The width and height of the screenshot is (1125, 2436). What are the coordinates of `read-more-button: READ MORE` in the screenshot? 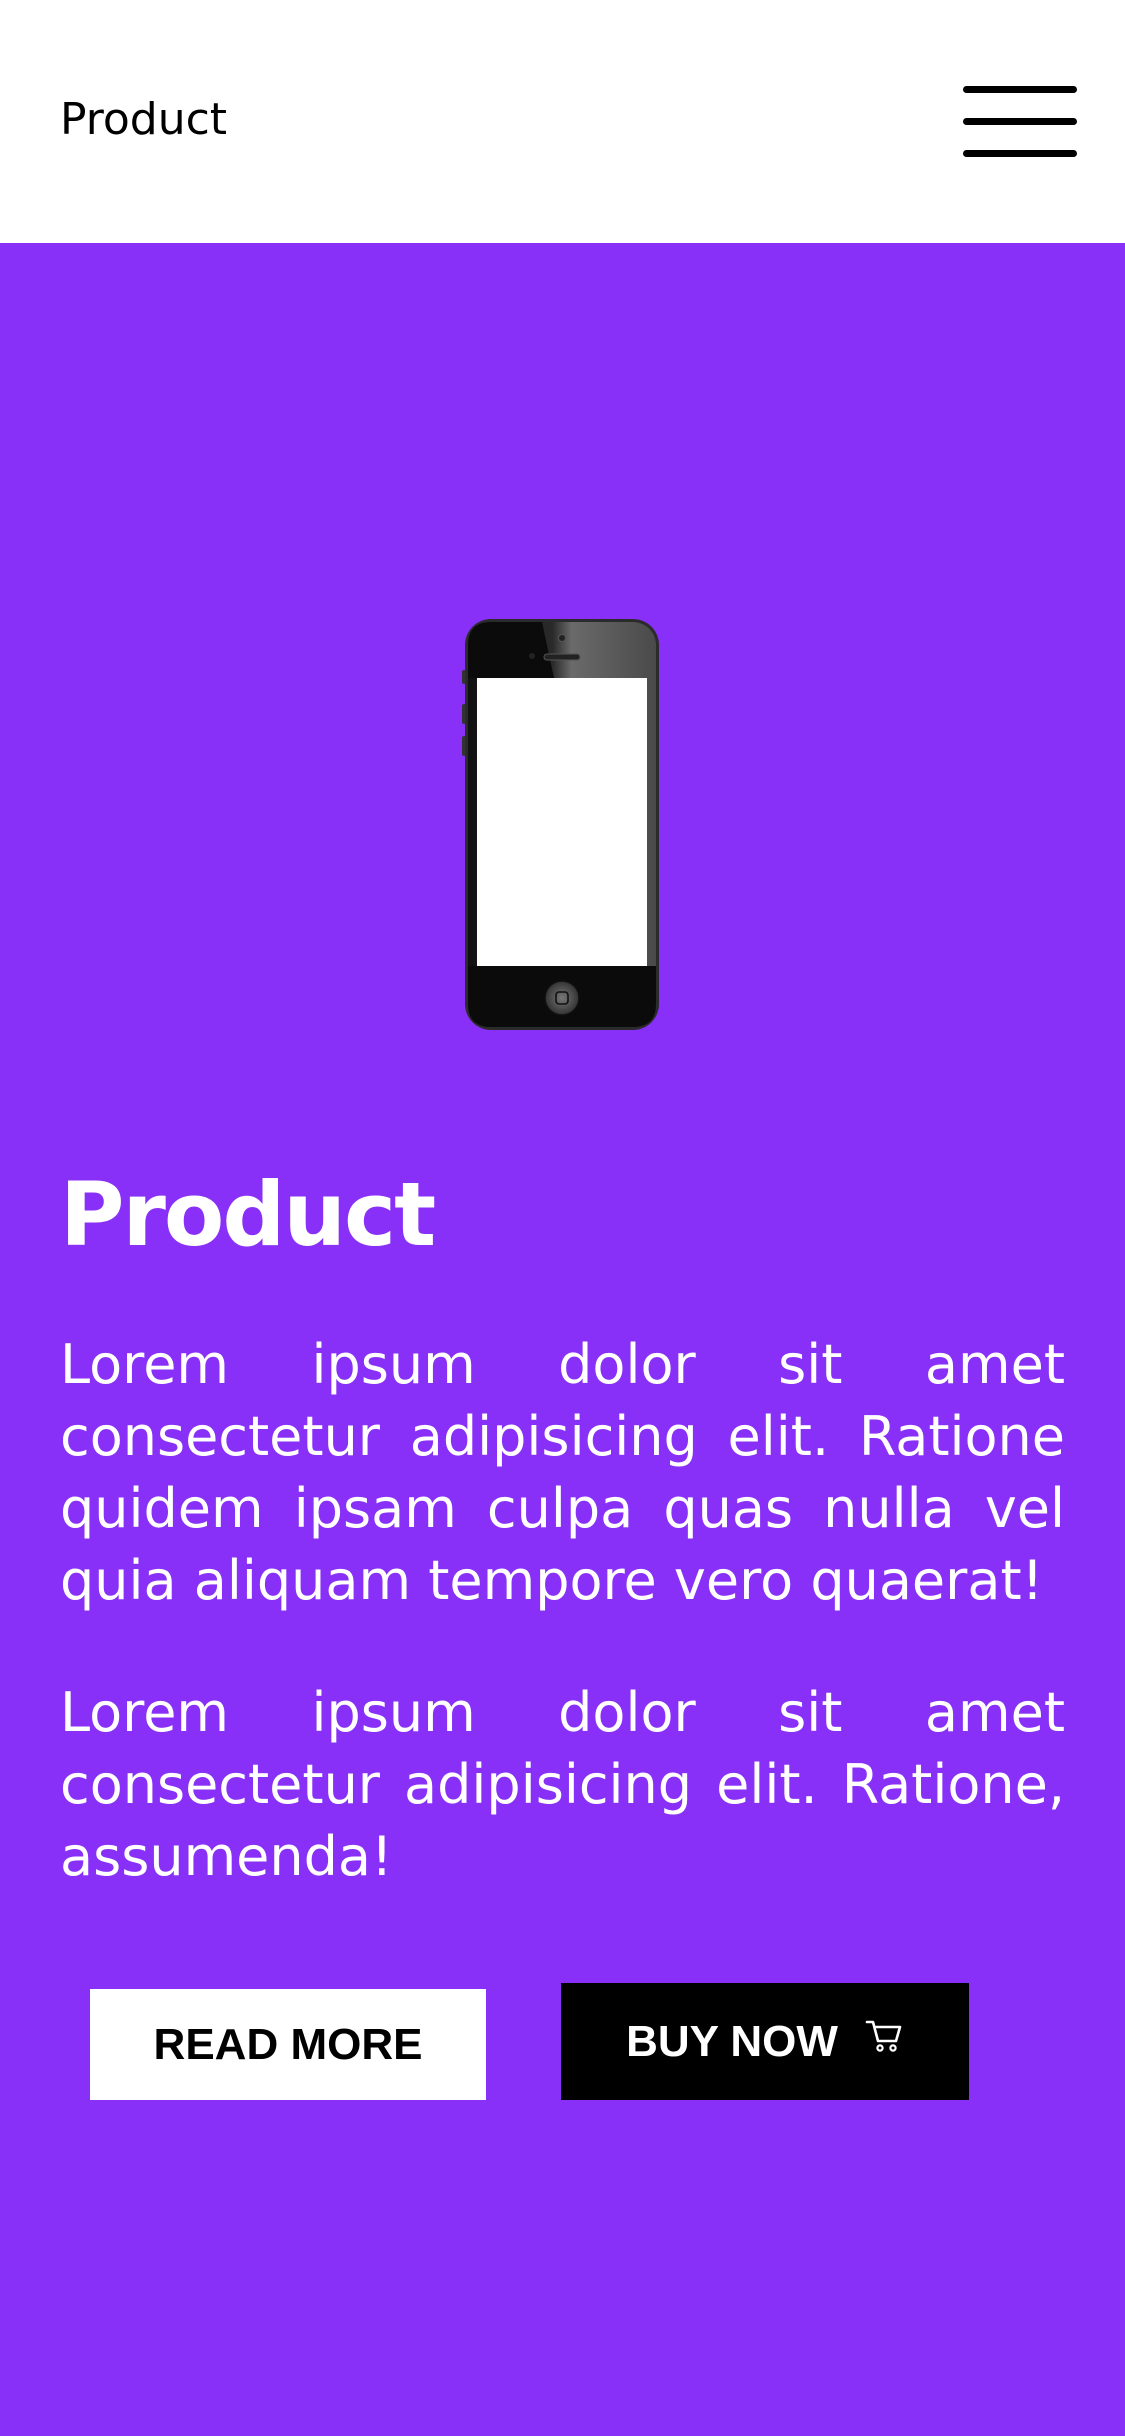 It's located at (288, 2044).